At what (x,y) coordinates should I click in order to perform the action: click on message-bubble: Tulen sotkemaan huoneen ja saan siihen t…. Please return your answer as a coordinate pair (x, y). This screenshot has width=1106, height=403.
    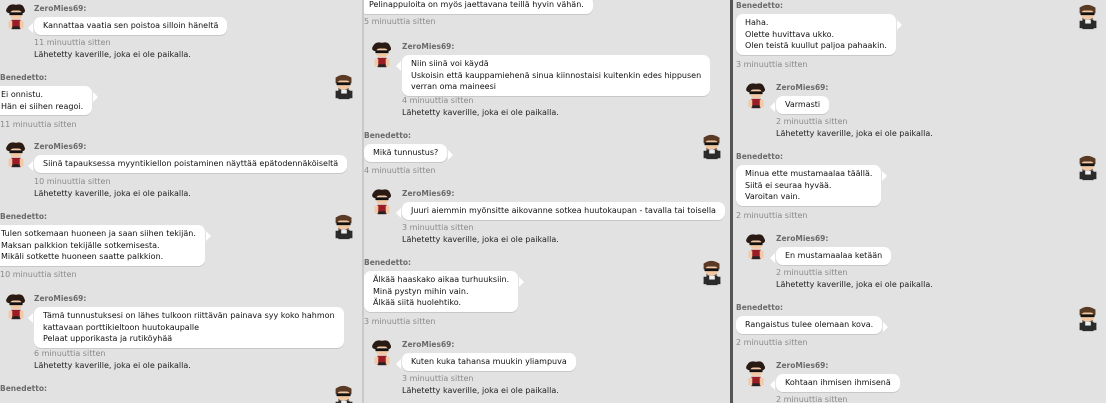
    Looking at the image, I should click on (105, 245).